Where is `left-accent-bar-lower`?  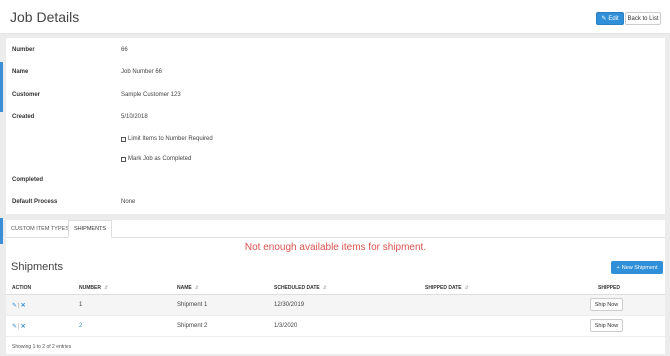 left-accent-bar-lower is located at coordinates (1, 231).